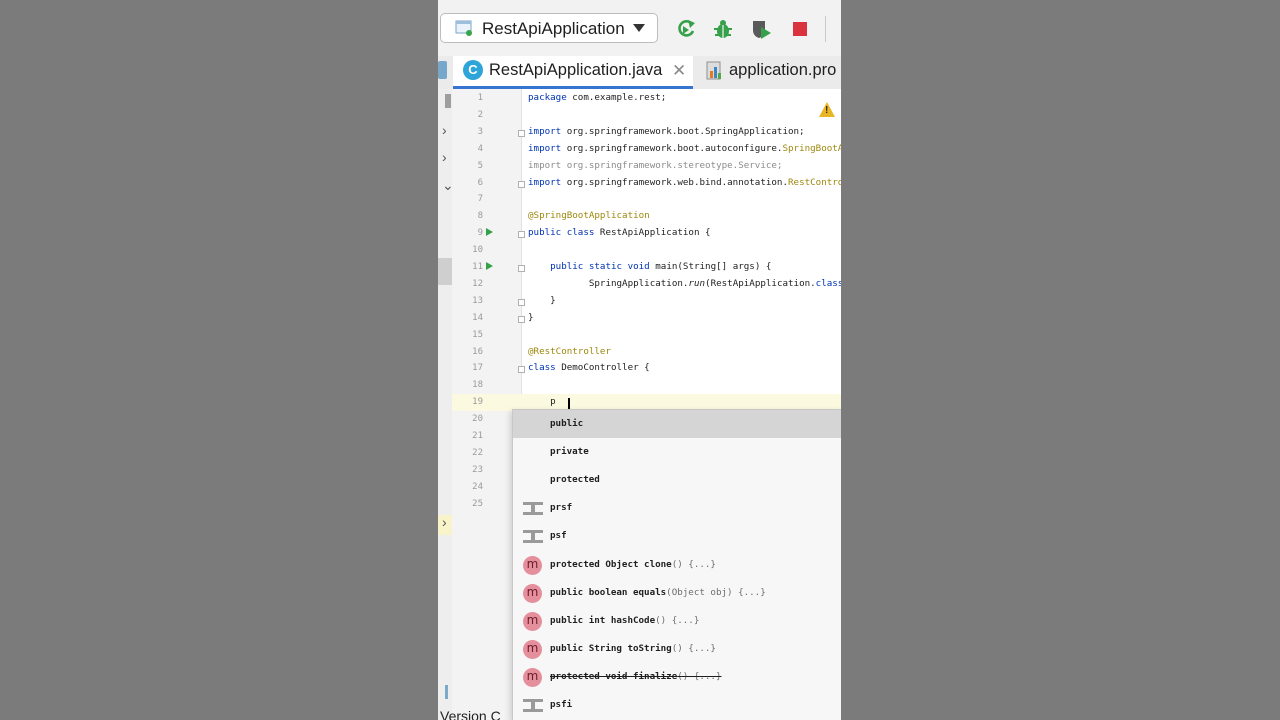  I want to click on completion-item: m protected void finalize() {...}, so click(677, 677).